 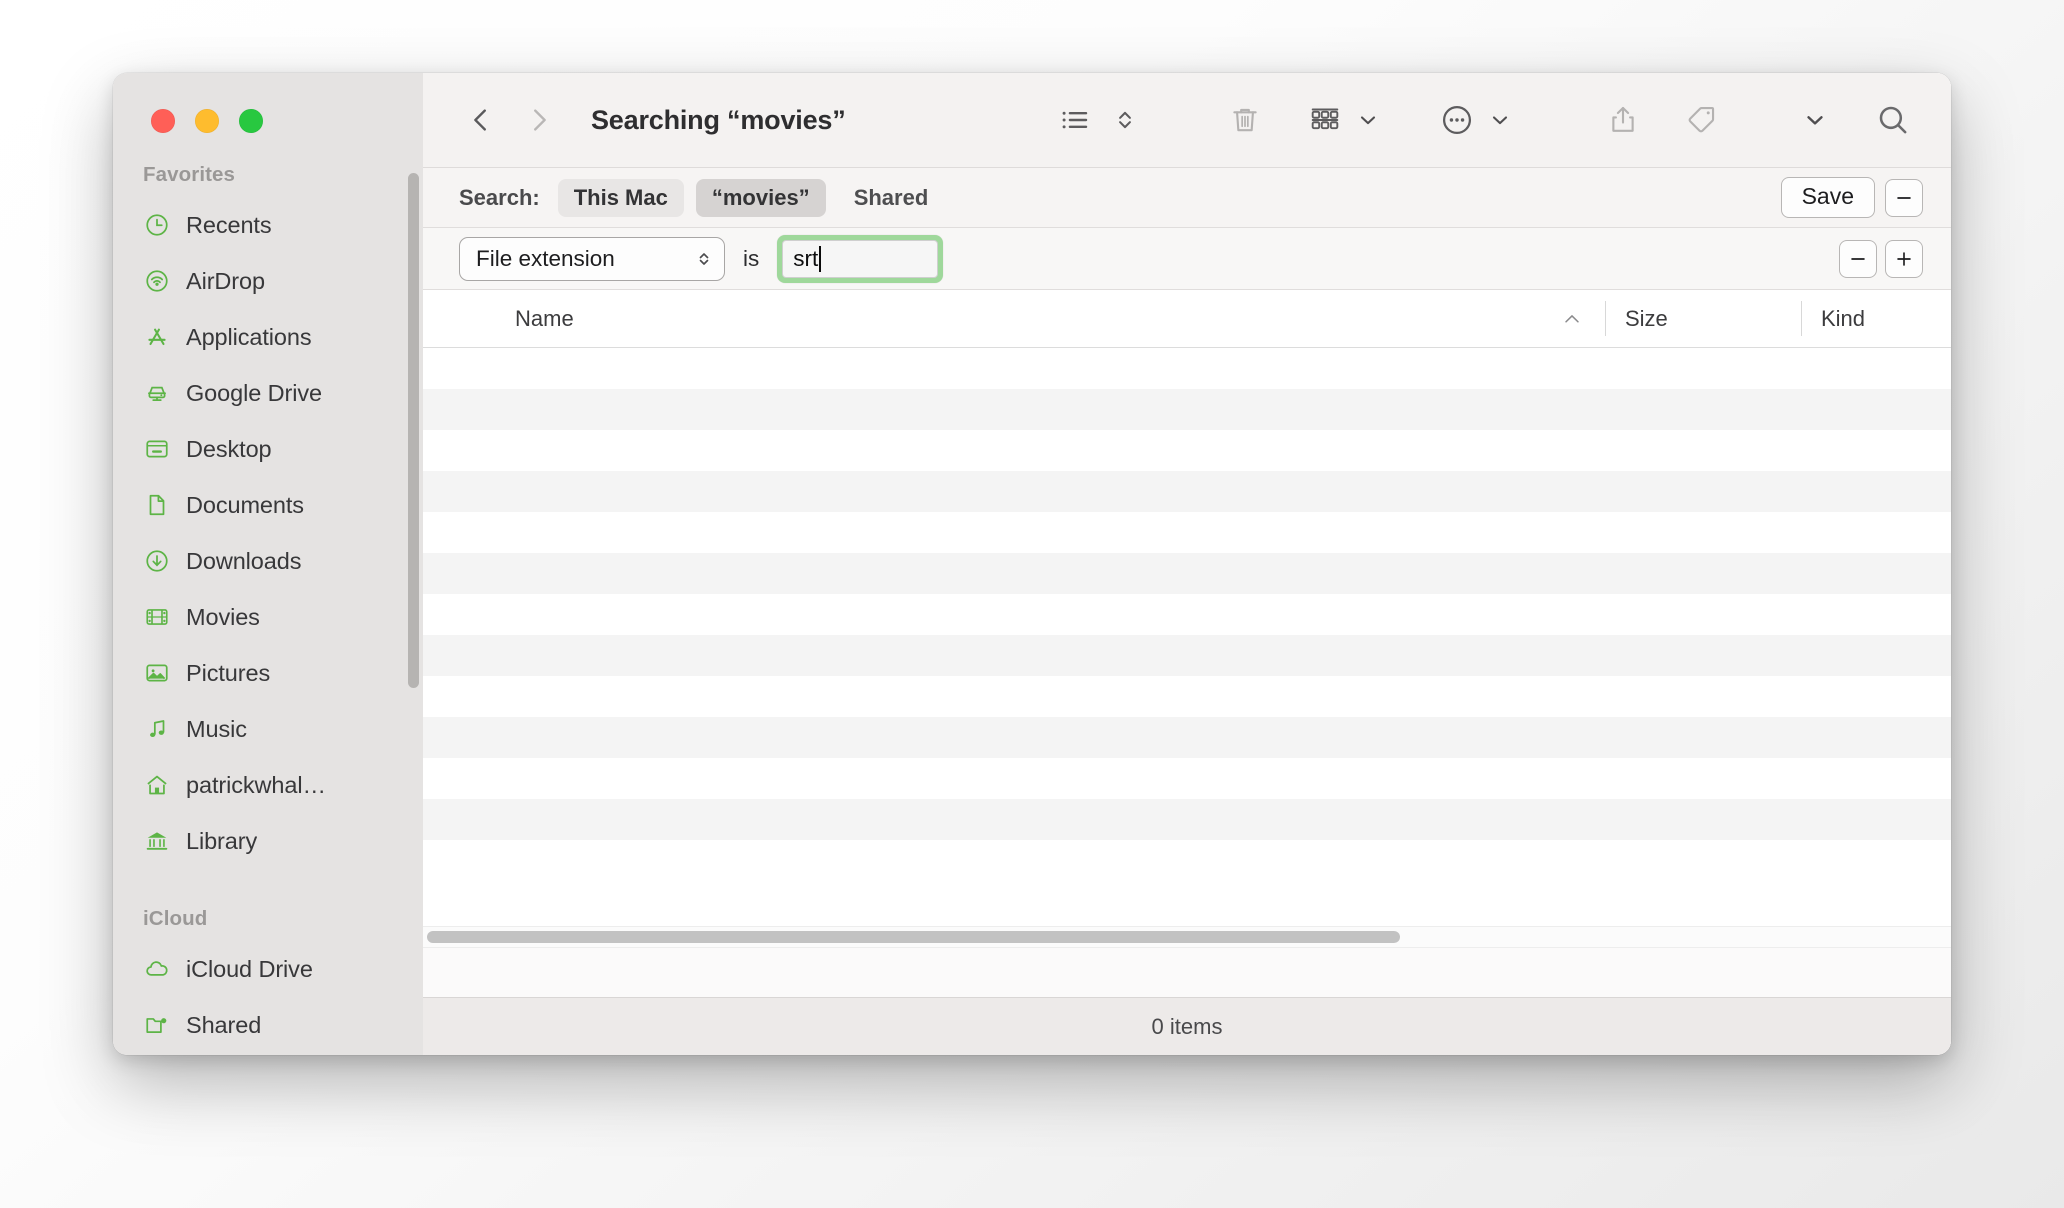 What do you see at coordinates (157, 505) in the screenshot?
I see `document-icon` at bounding box center [157, 505].